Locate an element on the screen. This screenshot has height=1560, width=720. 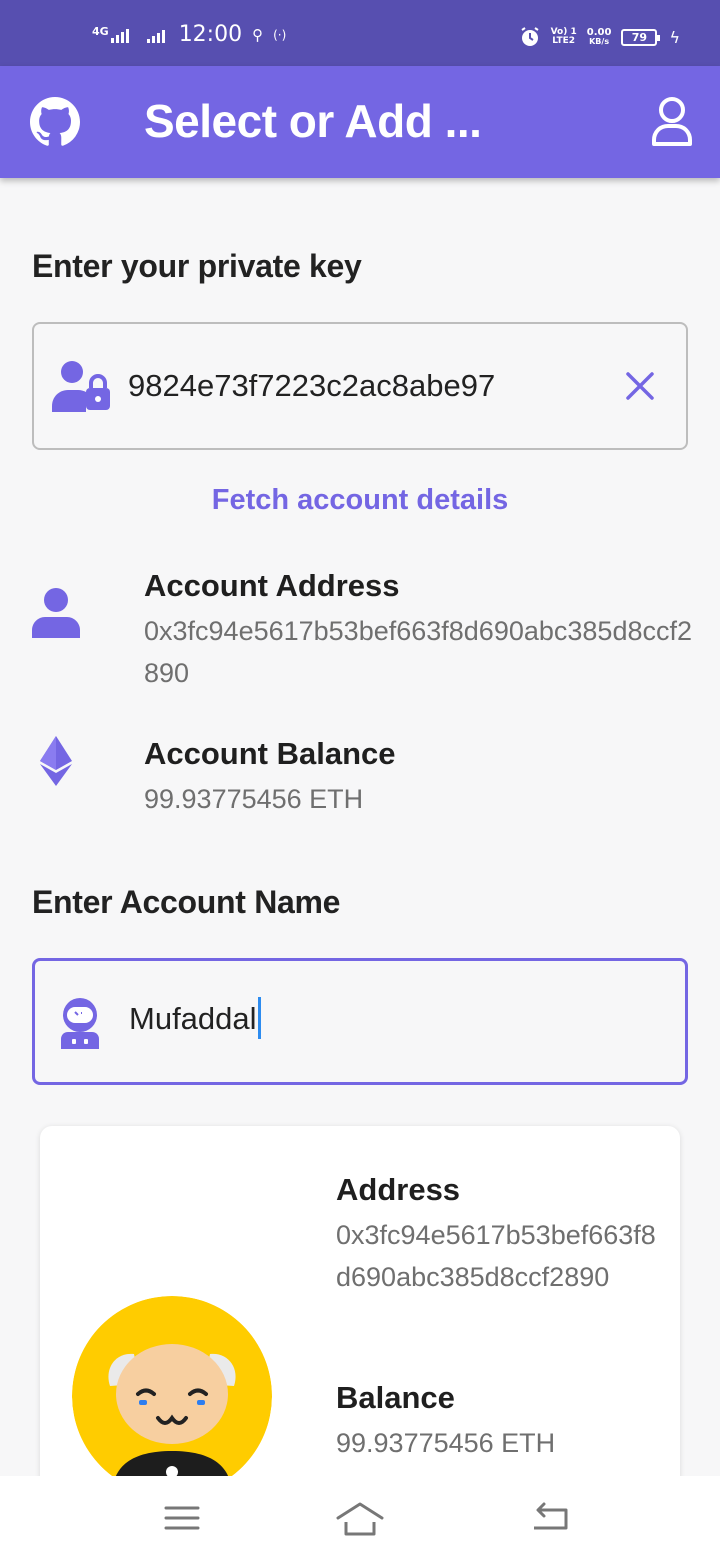
battery-icon: 79 is located at coordinates (641, 37).